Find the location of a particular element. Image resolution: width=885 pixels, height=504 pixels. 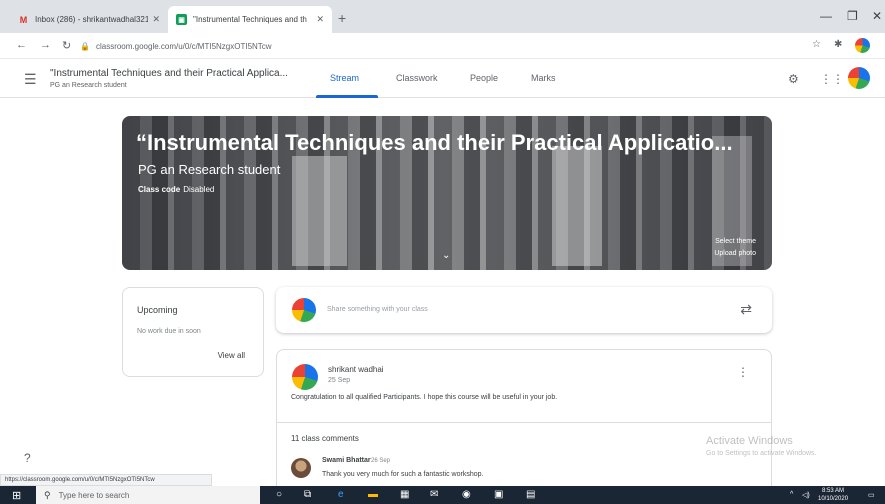

back-icon: ← is located at coordinates (21, 45).